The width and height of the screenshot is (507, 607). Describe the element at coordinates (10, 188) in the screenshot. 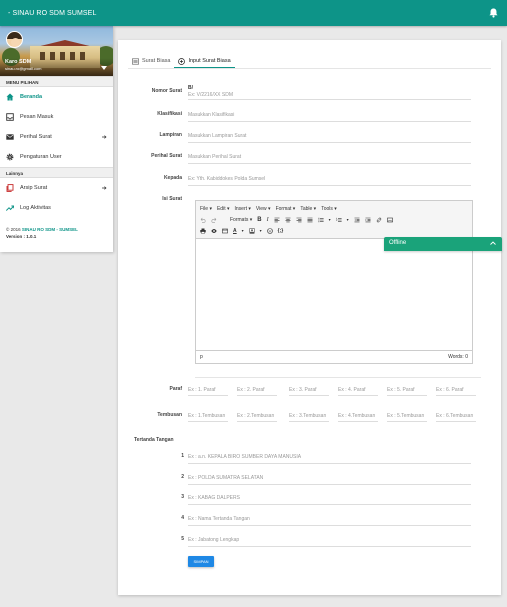

I see `archive-icon` at that location.